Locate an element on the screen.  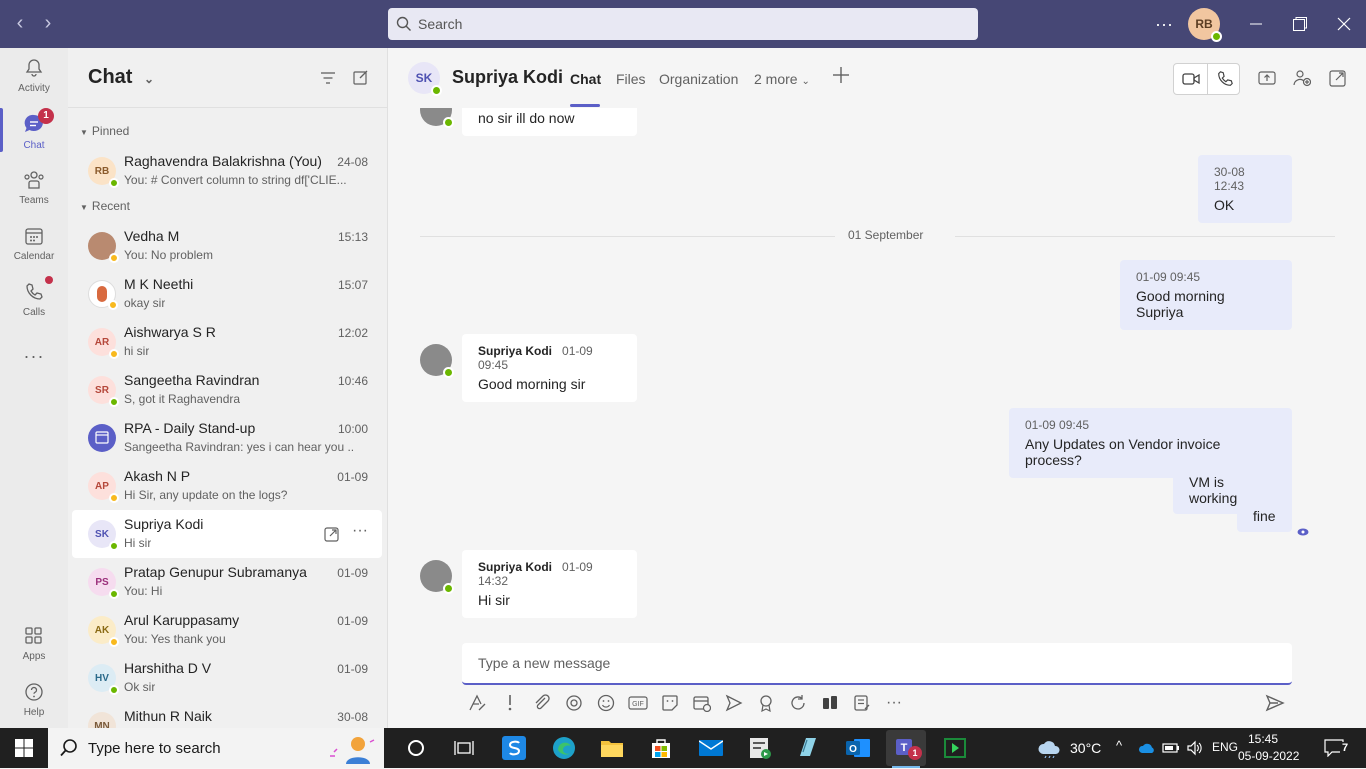
rail-apps: Apps is located at coordinates (34, 644).